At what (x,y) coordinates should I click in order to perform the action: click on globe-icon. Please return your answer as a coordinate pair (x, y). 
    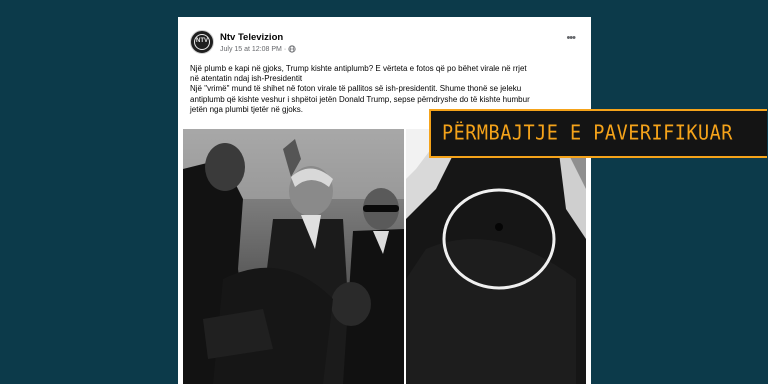
    Looking at the image, I should click on (292, 49).